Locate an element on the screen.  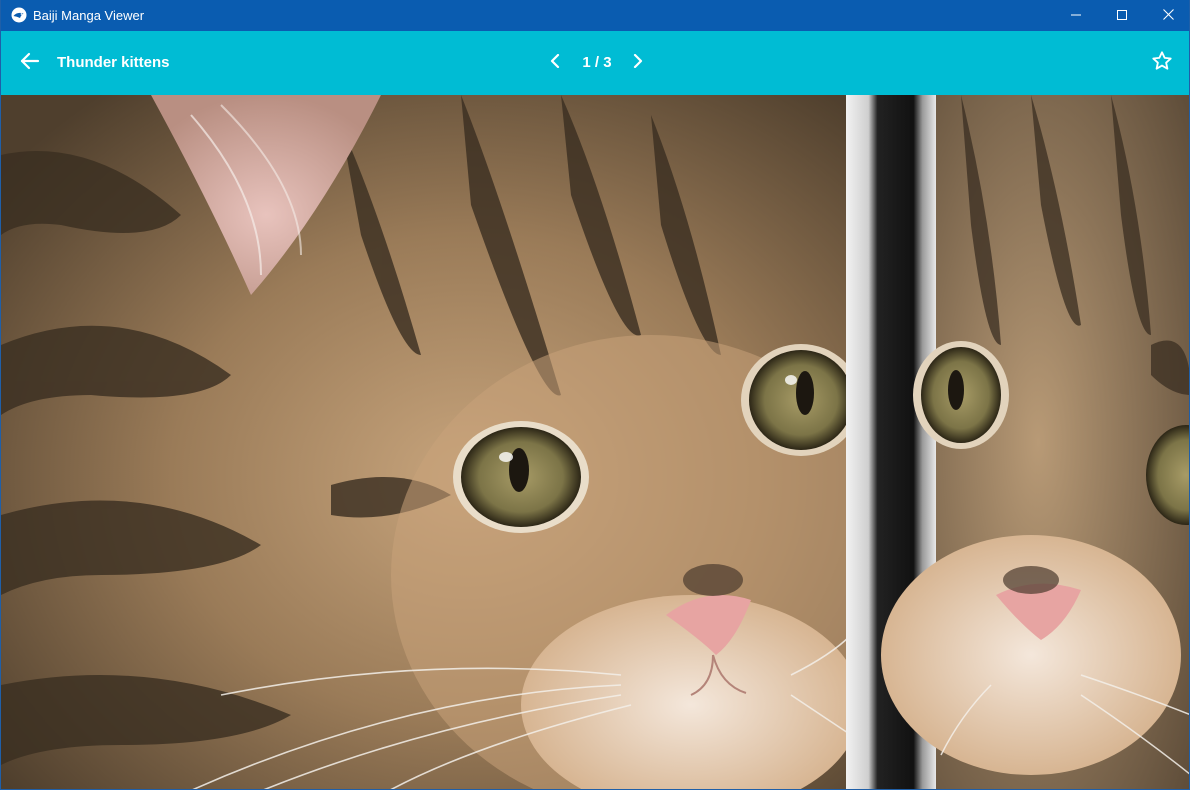
arrow-left-icon is located at coordinates (30, 63).